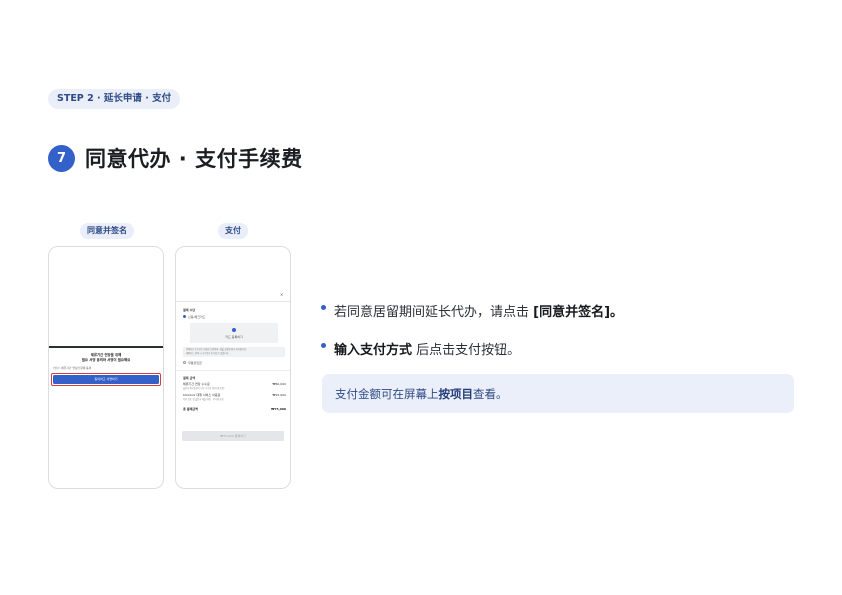 Image resolution: width=842 pixels, height=595 pixels. Describe the element at coordinates (197, 317) in the screenshot. I see `radio-card-label: 신용/체크카드` at that location.